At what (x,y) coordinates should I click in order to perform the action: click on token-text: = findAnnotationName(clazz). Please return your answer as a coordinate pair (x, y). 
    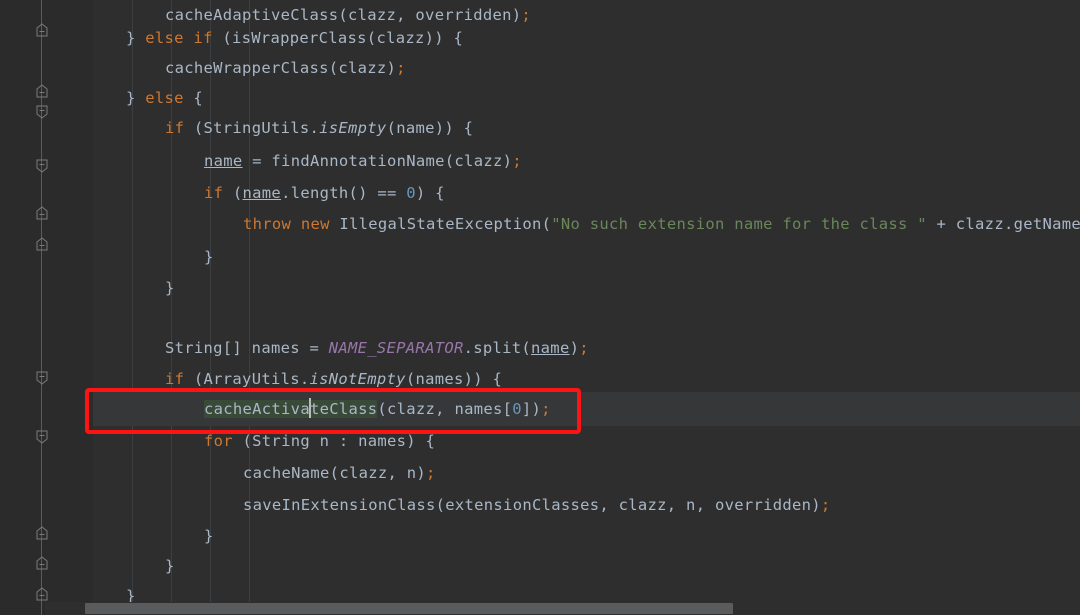
    Looking at the image, I should click on (377, 161).